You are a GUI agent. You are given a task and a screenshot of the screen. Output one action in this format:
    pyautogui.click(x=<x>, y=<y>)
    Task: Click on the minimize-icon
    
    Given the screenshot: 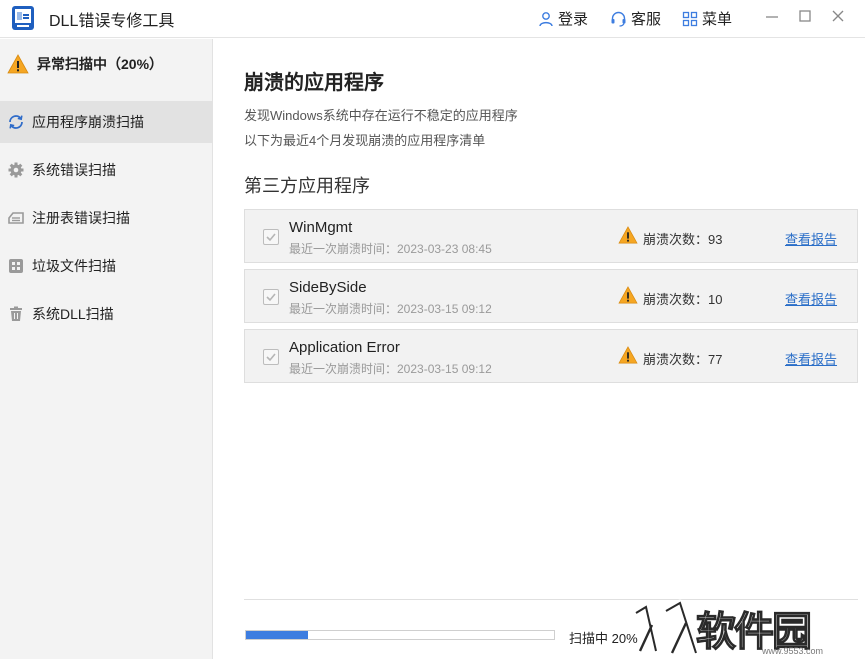 What is the action you would take?
    pyautogui.click(x=772, y=16)
    